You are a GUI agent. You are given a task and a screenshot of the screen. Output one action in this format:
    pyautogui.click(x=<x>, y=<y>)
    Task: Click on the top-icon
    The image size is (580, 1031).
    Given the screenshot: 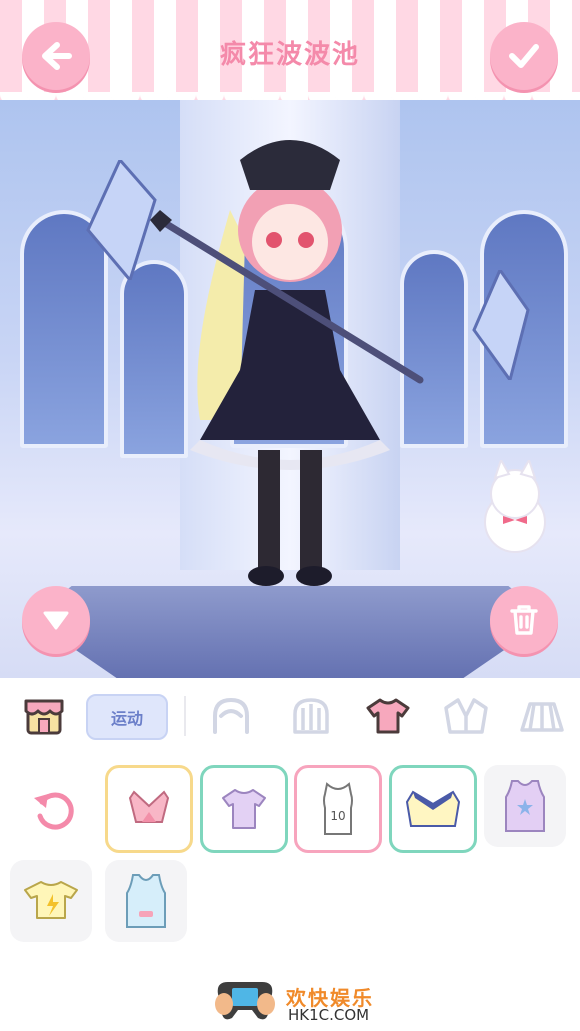 What is the action you would take?
    pyautogui.click(x=388, y=716)
    